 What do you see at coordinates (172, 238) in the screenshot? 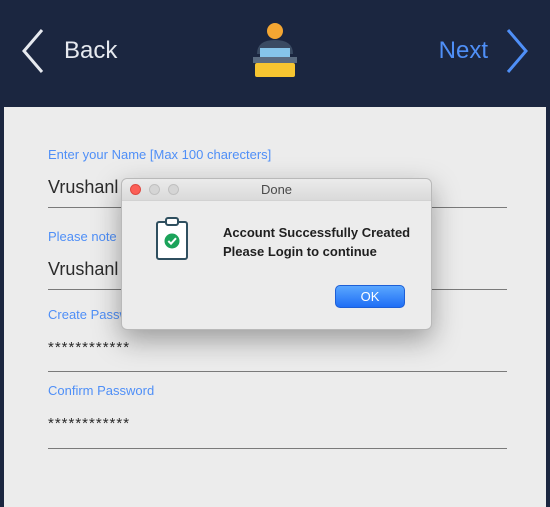
I see `clipboard-check-icon` at bounding box center [172, 238].